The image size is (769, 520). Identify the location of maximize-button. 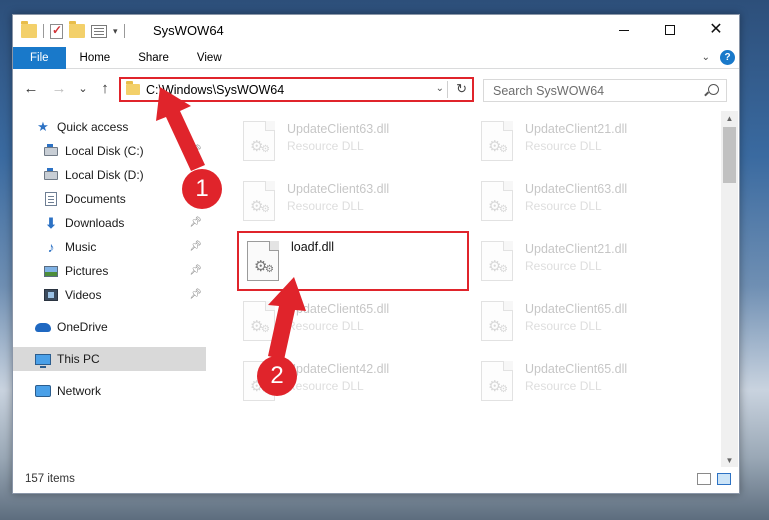
(670, 30).